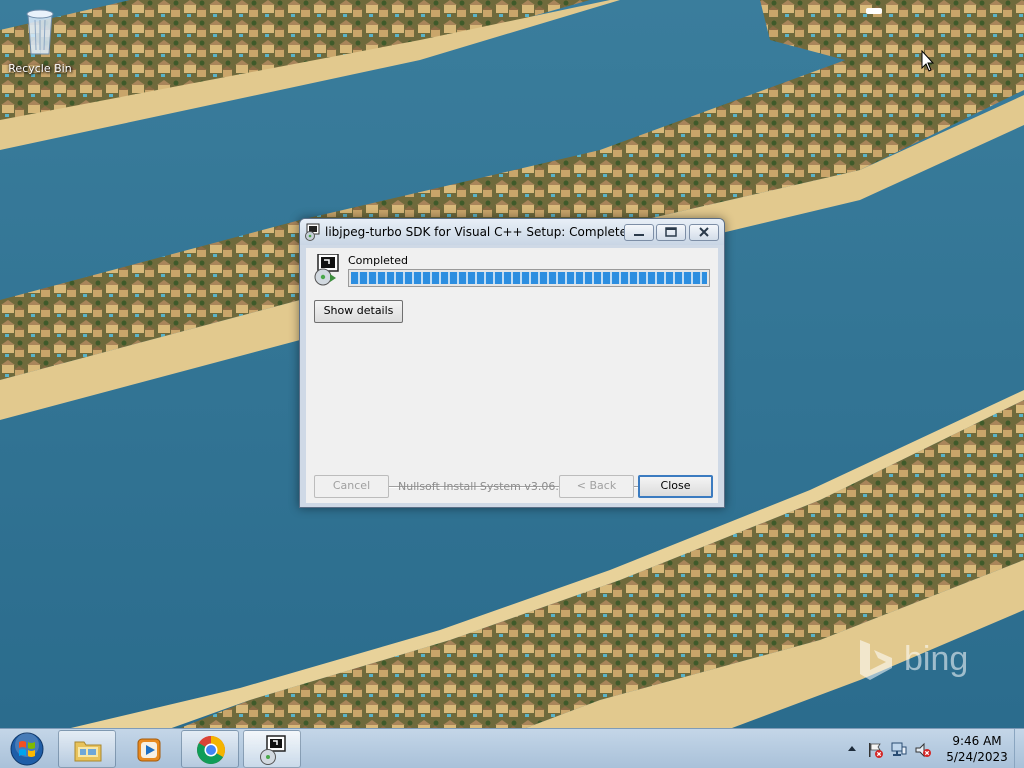 The width and height of the screenshot is (1024, 768). What do you see at coordinates (378, 260) in the screenshot?
I see `status-text: Completed` at bounding box center [378, 260].